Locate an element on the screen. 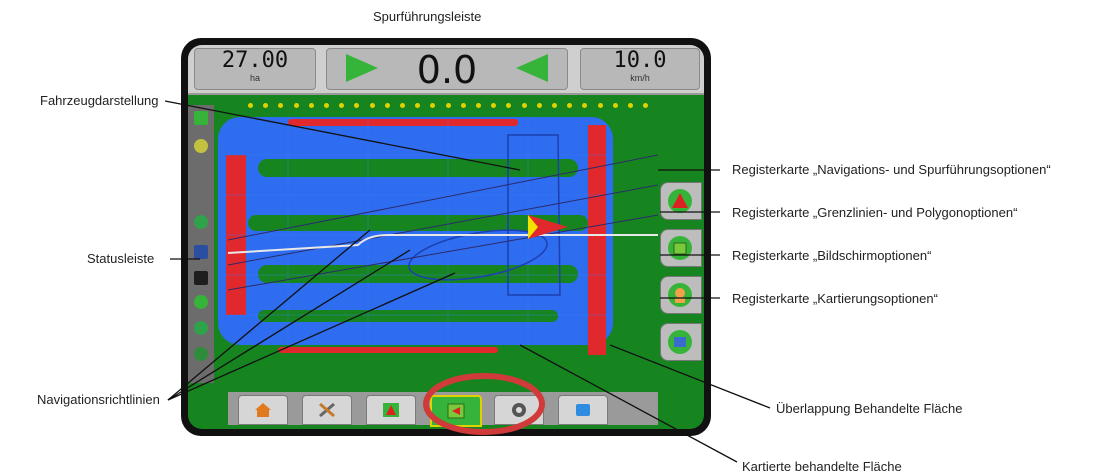  mapping-options-icon is located at coordinates (680, 342).